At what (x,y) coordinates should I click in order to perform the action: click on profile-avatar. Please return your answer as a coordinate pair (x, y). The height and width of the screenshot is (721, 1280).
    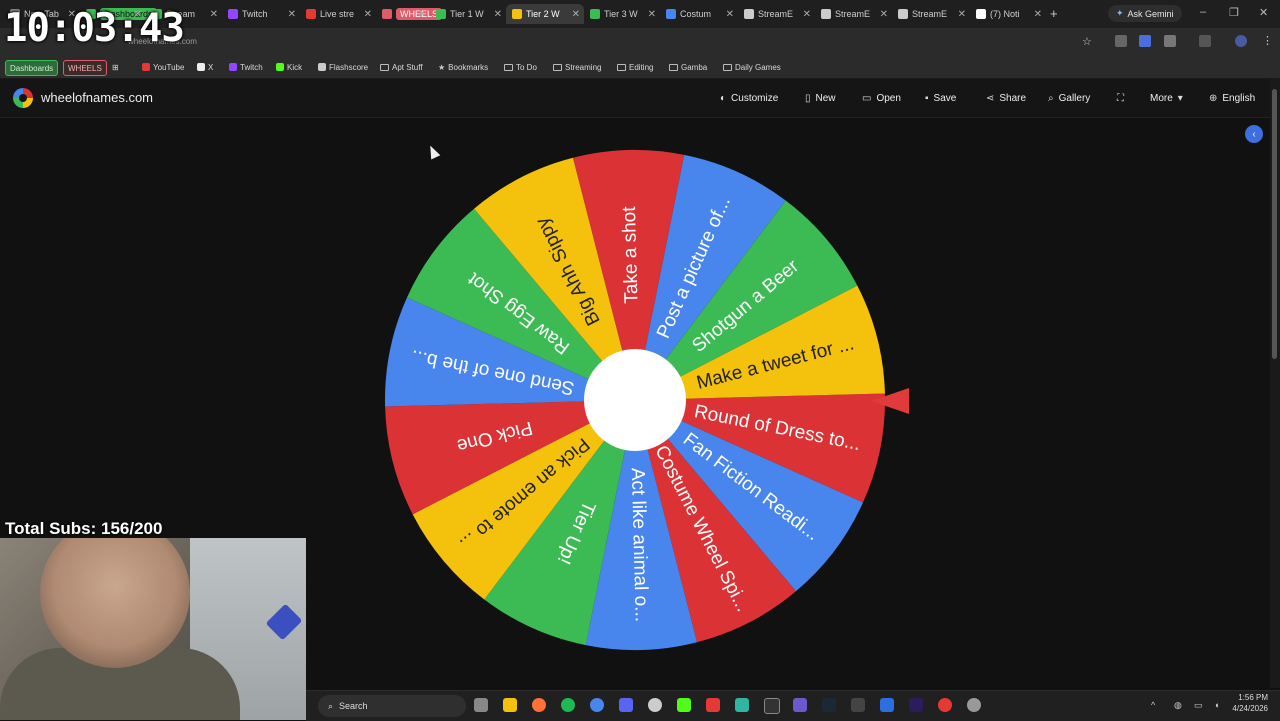
    Looking at the image, I should click on (1241, 41).